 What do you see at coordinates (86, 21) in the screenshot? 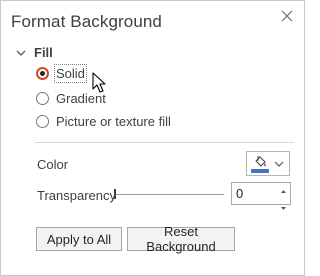
I see `pane-title: Format Background` at bounding box center [86, 21].